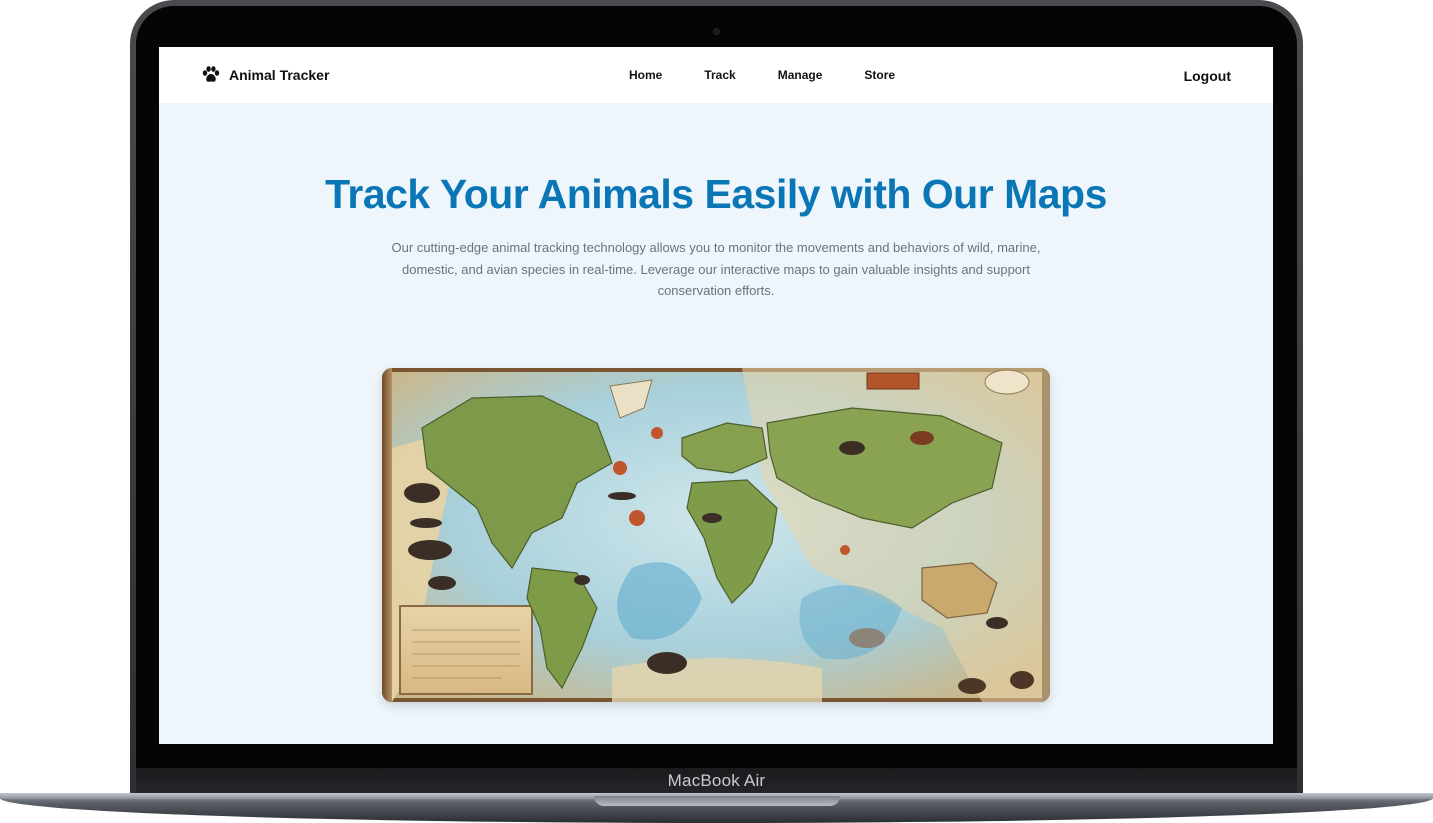 The image size is (1433, 823). Describe the element at coordinates (716, 780) in the screenshot. I see `device-label: MacBook Air` at that location.